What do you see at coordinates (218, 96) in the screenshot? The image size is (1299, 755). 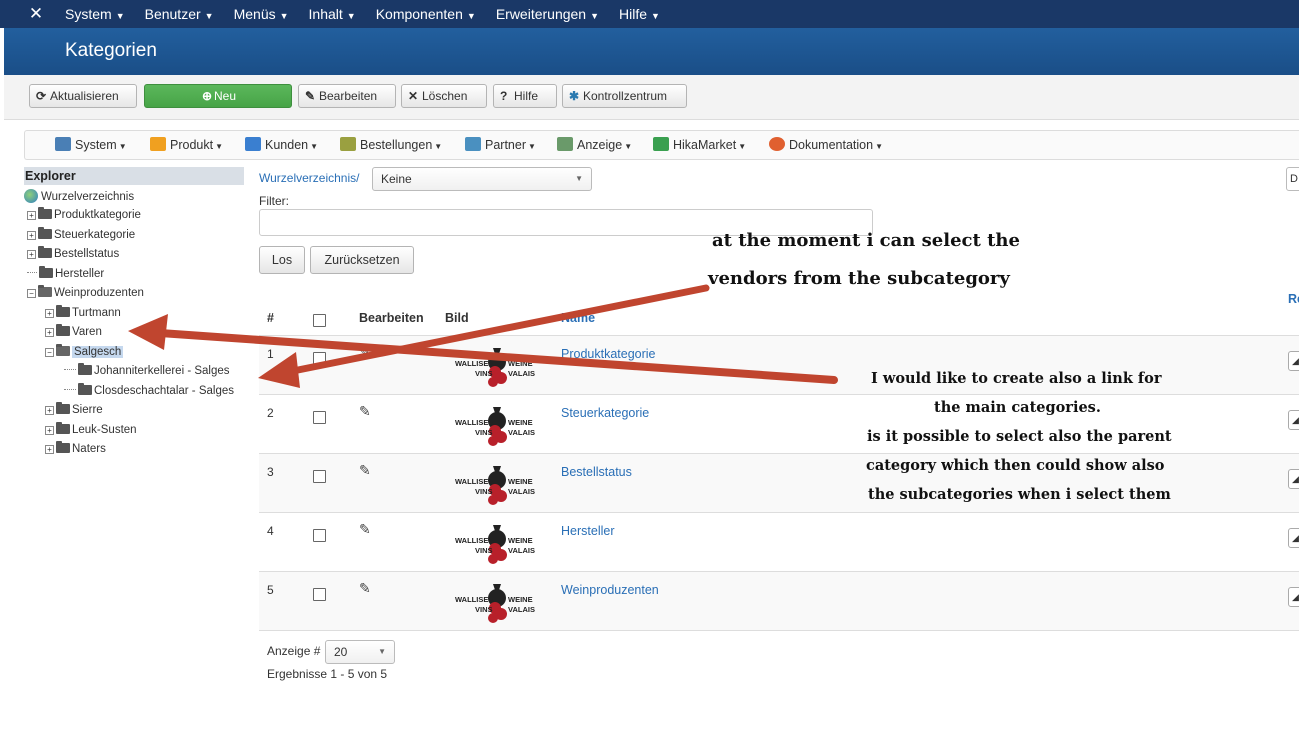 I see `new-button: ⊕ Neu` at bounding box center [218, 96].